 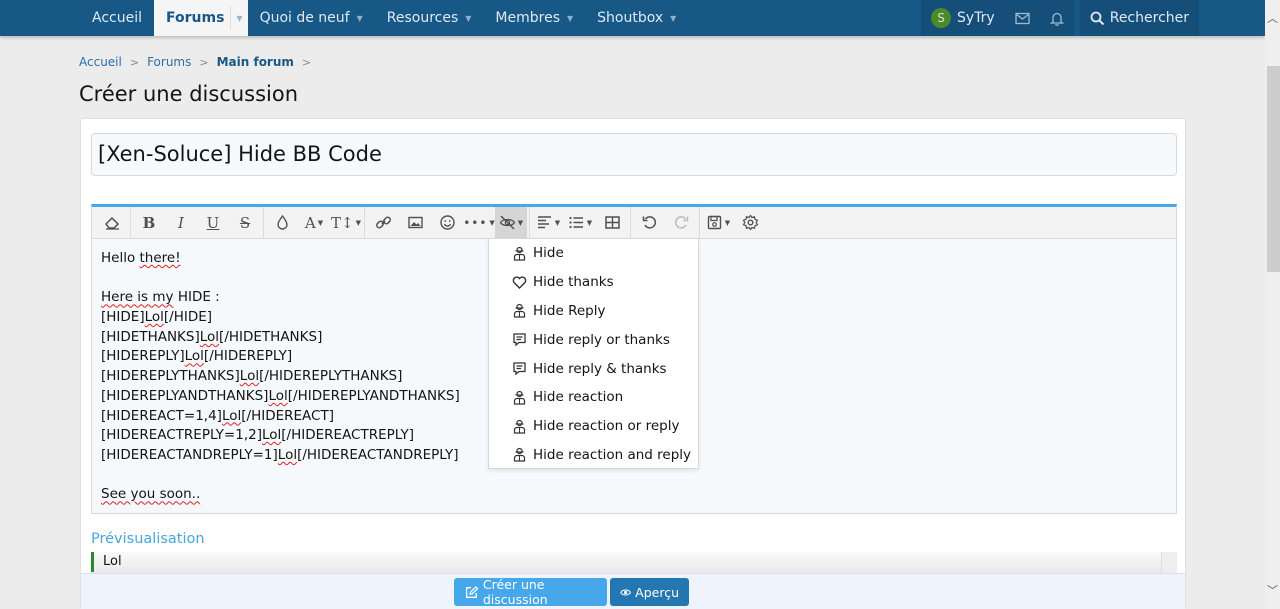 What do you see at coordinates (534, 18) in the screenshot?
I see `nav-tab-membres: Membres ▼` at bounding box center [534, 18].